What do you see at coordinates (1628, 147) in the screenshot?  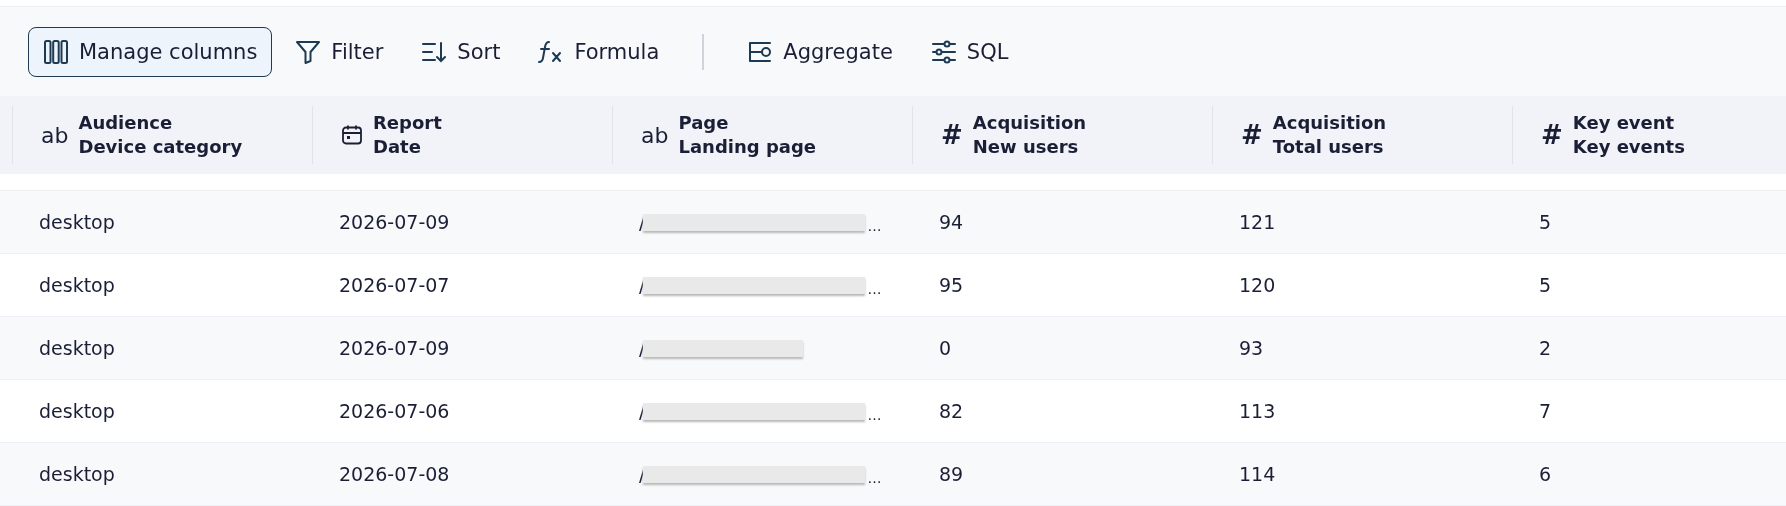 I see `column-header: Key events` at bounding box center [1628, 147].